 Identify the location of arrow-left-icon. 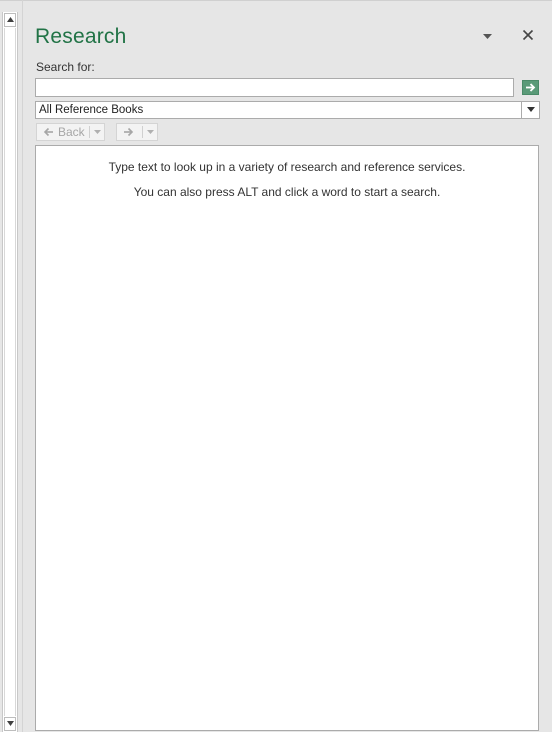
(48, 132).